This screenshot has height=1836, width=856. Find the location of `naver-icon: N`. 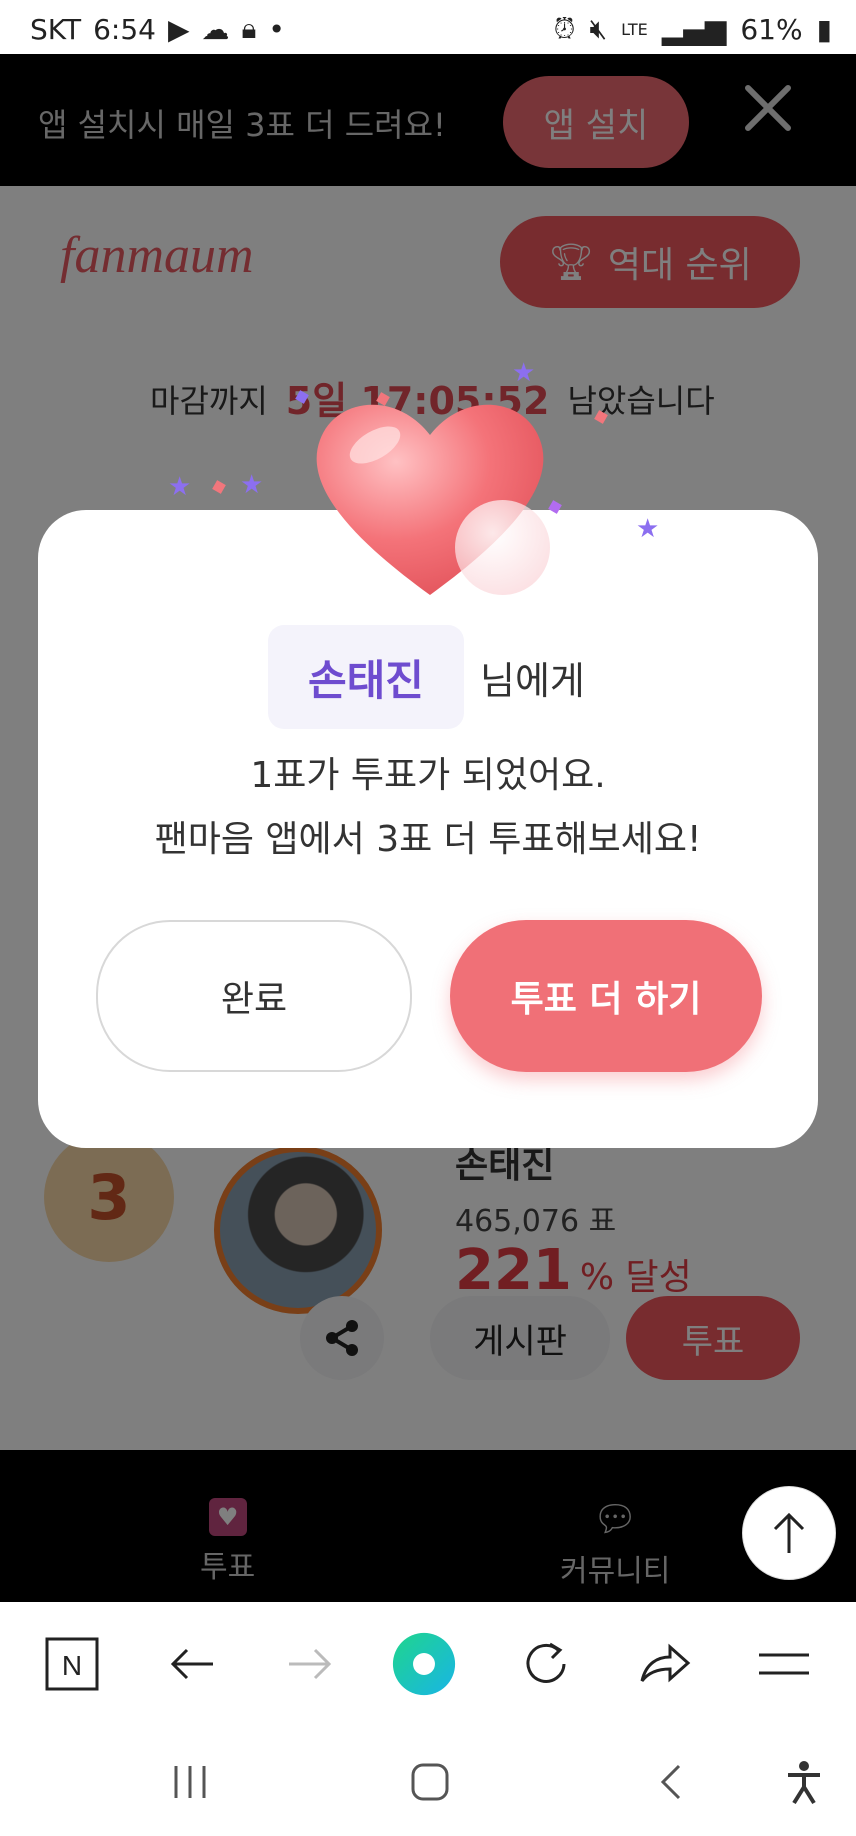

naver-icon: N is located at coordinates (72, 1664).